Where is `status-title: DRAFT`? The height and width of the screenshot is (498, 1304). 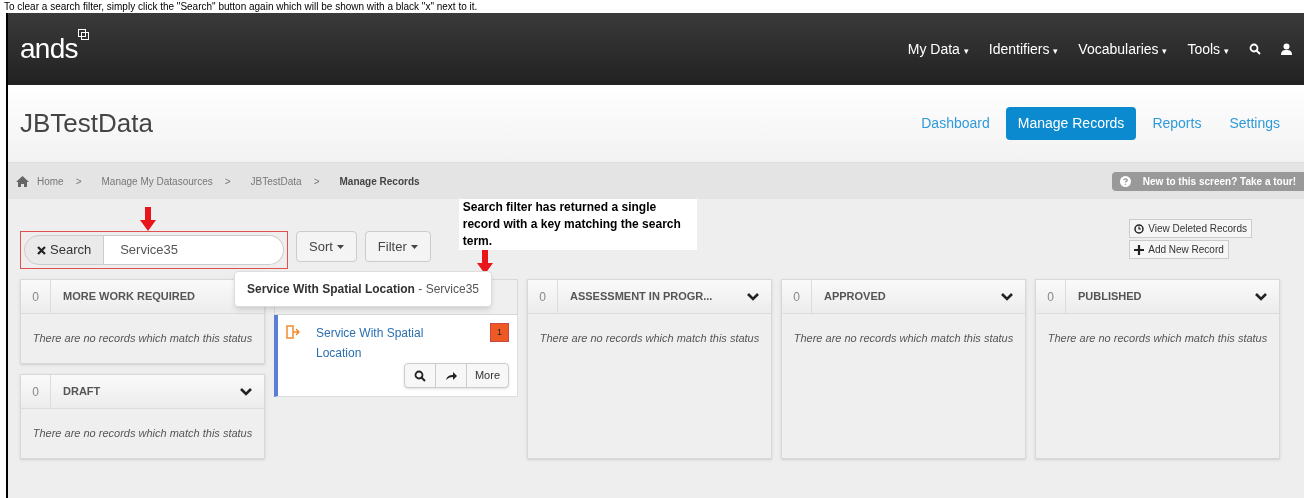
status-title: DRAFT is located at coordinates (82, 392).